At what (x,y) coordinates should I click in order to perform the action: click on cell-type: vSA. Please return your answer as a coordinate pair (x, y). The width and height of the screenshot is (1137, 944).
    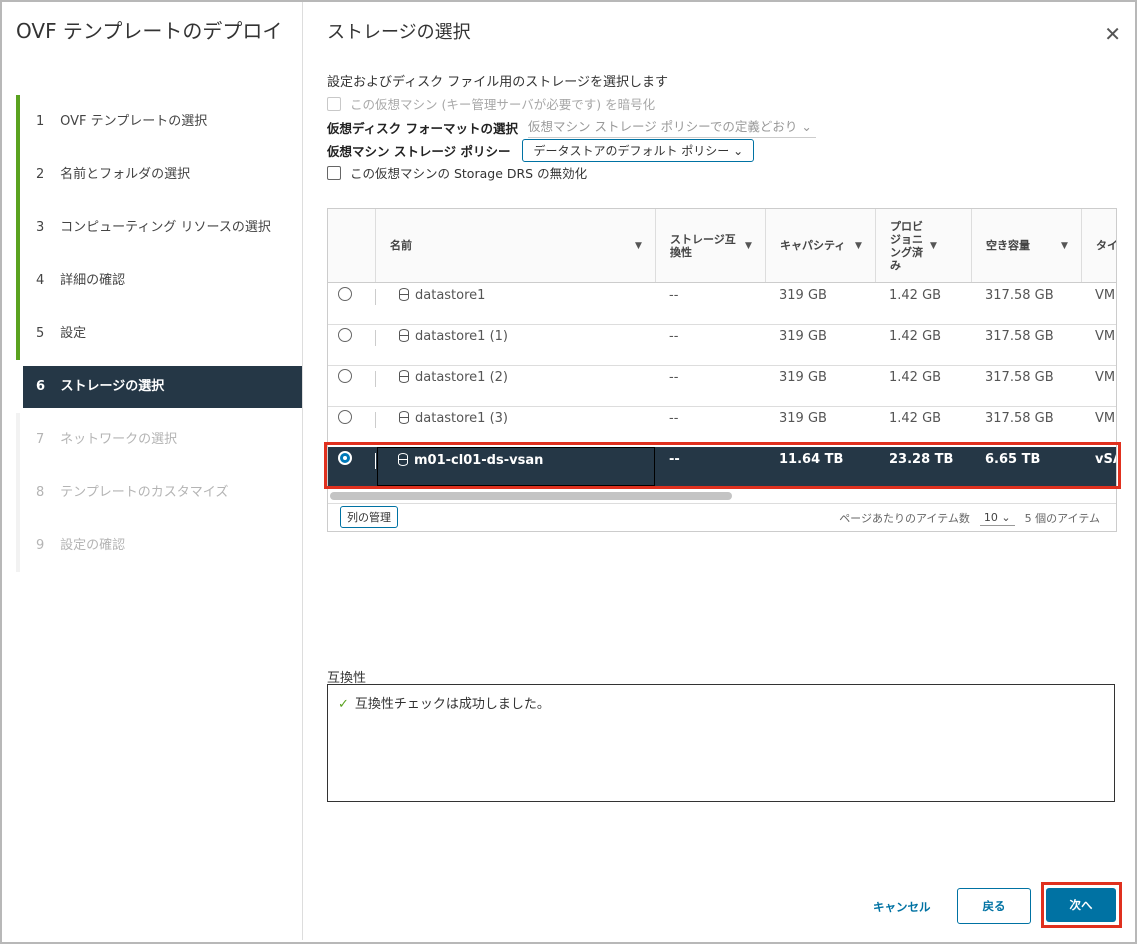
    Looking at the image, I should click on (1105, 459).